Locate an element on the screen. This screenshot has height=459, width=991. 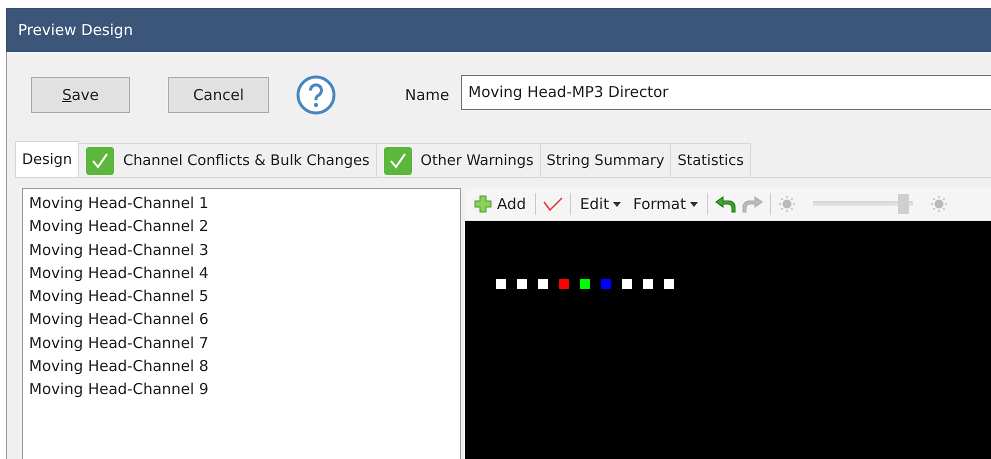
help-icon is located at coordinates (316, 95).